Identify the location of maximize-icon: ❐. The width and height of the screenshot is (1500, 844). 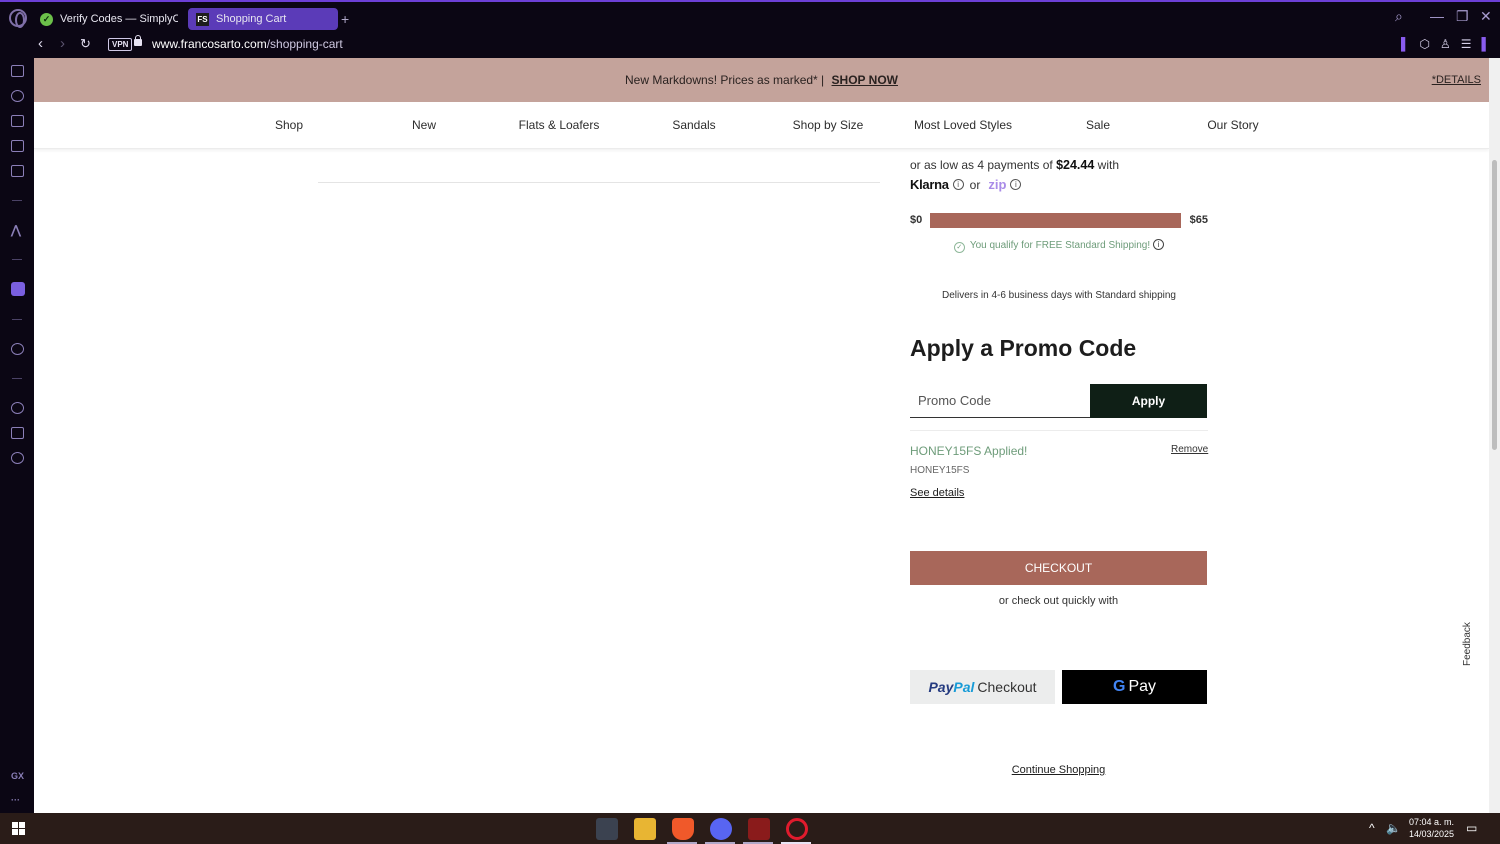
(1462, 16).